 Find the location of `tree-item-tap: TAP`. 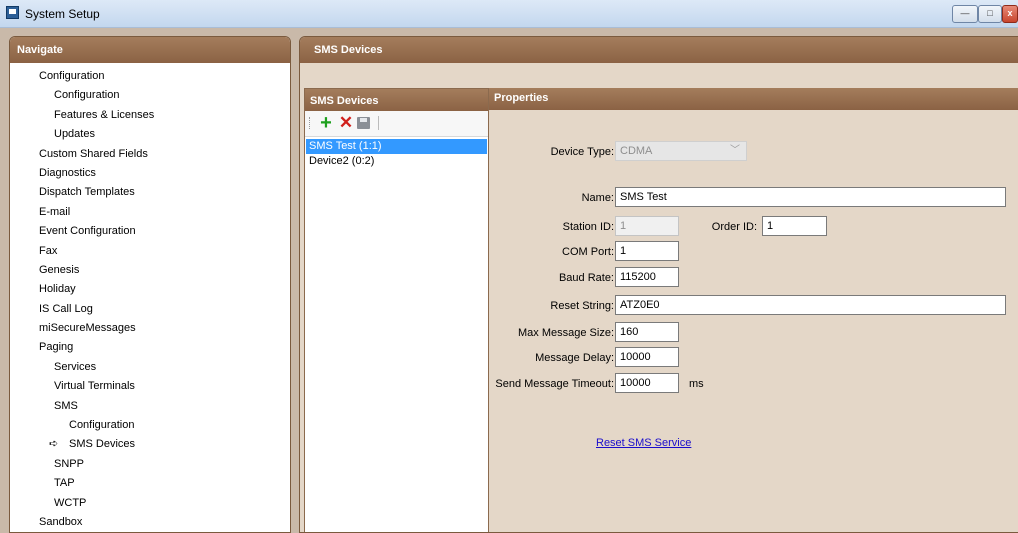

tree-item-tap: TAP is located at coordinates (151, 483).